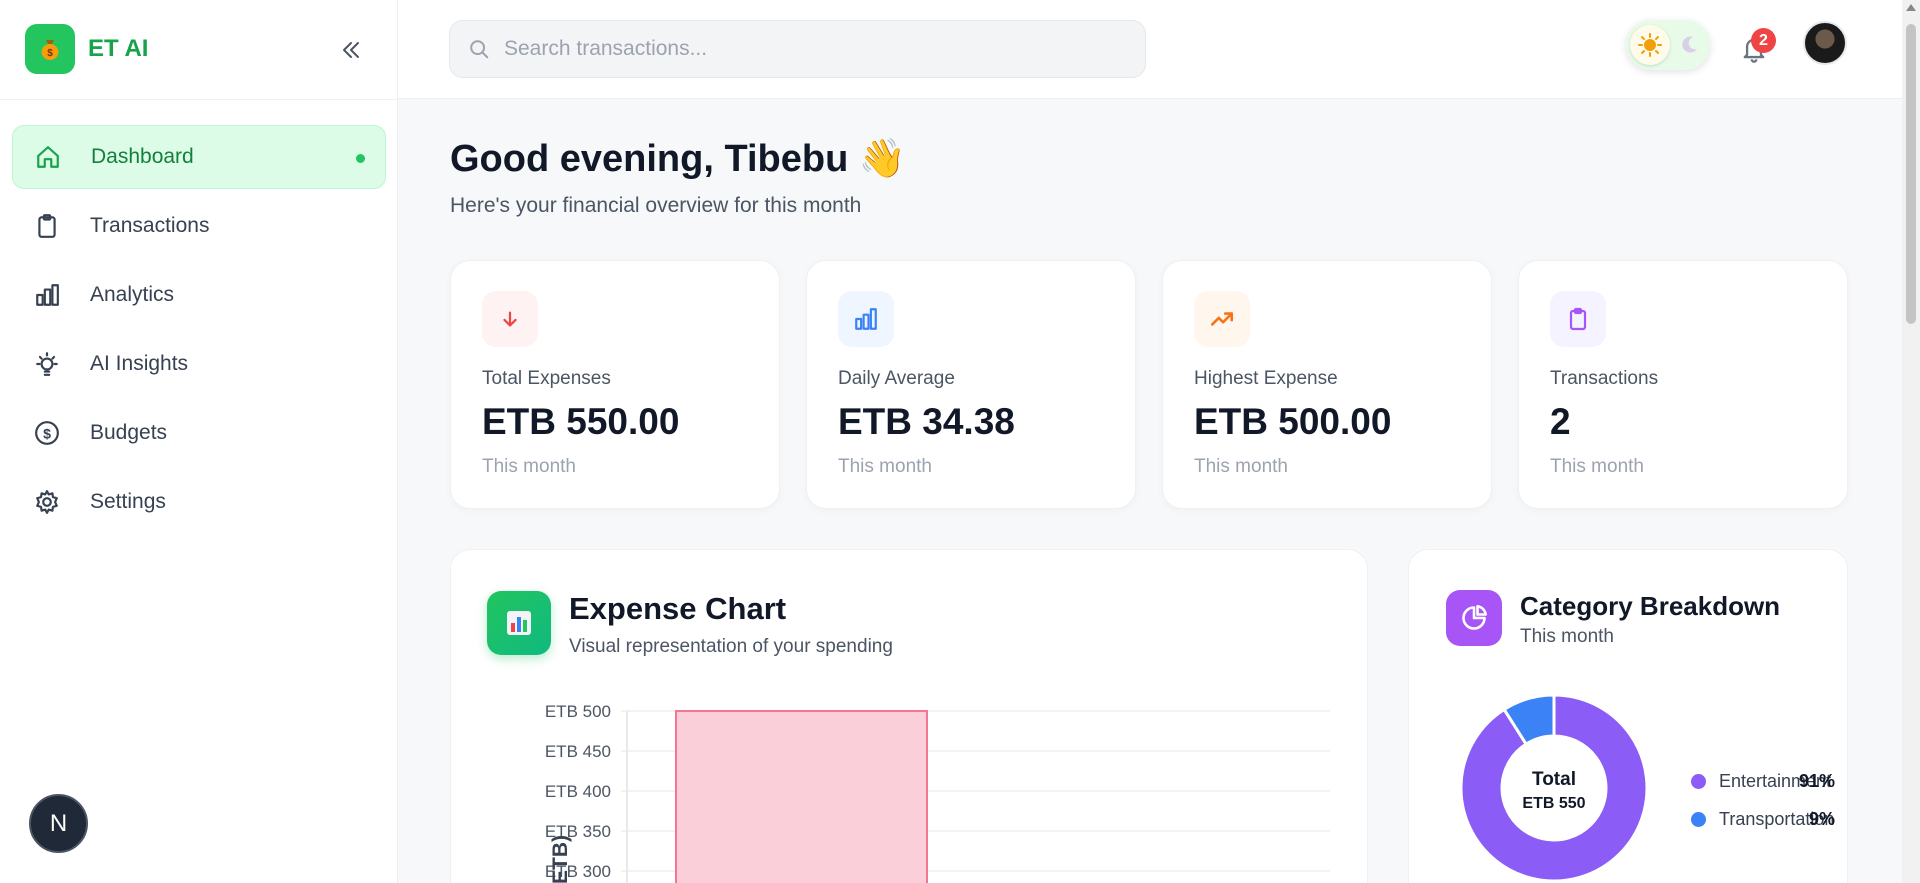  I want to click on top-header: 2, so click(1150, 49).